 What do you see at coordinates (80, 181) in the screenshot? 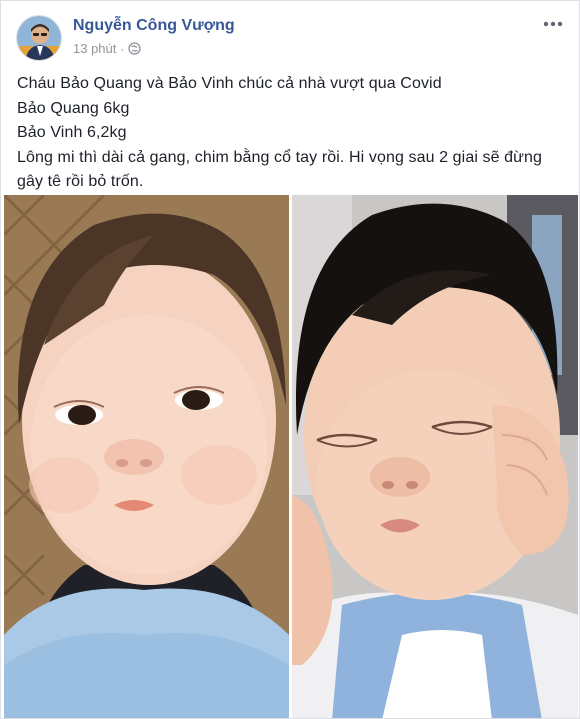
I see `post-text-line: gây tê rồi bỏ trốn.` at bounding box center [80, 181].